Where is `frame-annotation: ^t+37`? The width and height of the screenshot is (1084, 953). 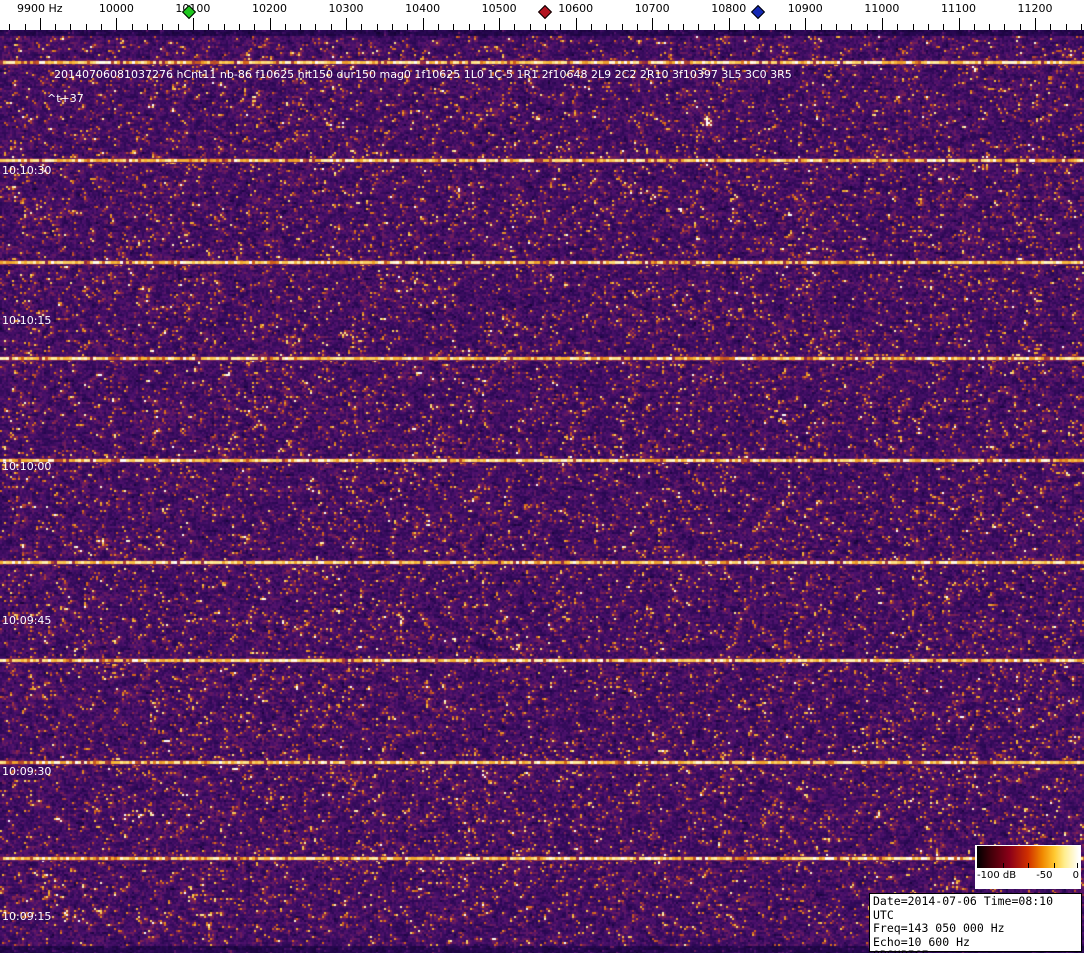 frame-annotation: ^t+37 is located at coordinates (65, 98).